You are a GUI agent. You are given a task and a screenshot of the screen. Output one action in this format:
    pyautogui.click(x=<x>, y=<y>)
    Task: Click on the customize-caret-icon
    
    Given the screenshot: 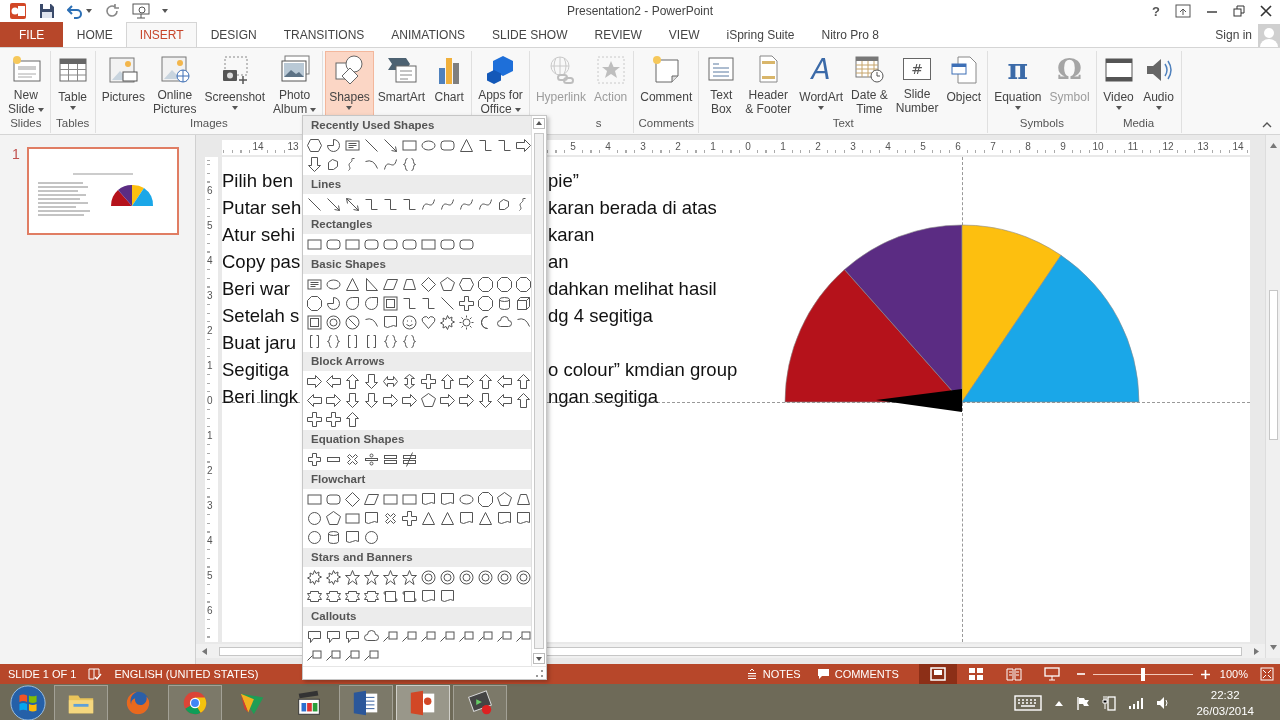 What is the action you would take?
    pyautogui.click(x=165, y=11)
    